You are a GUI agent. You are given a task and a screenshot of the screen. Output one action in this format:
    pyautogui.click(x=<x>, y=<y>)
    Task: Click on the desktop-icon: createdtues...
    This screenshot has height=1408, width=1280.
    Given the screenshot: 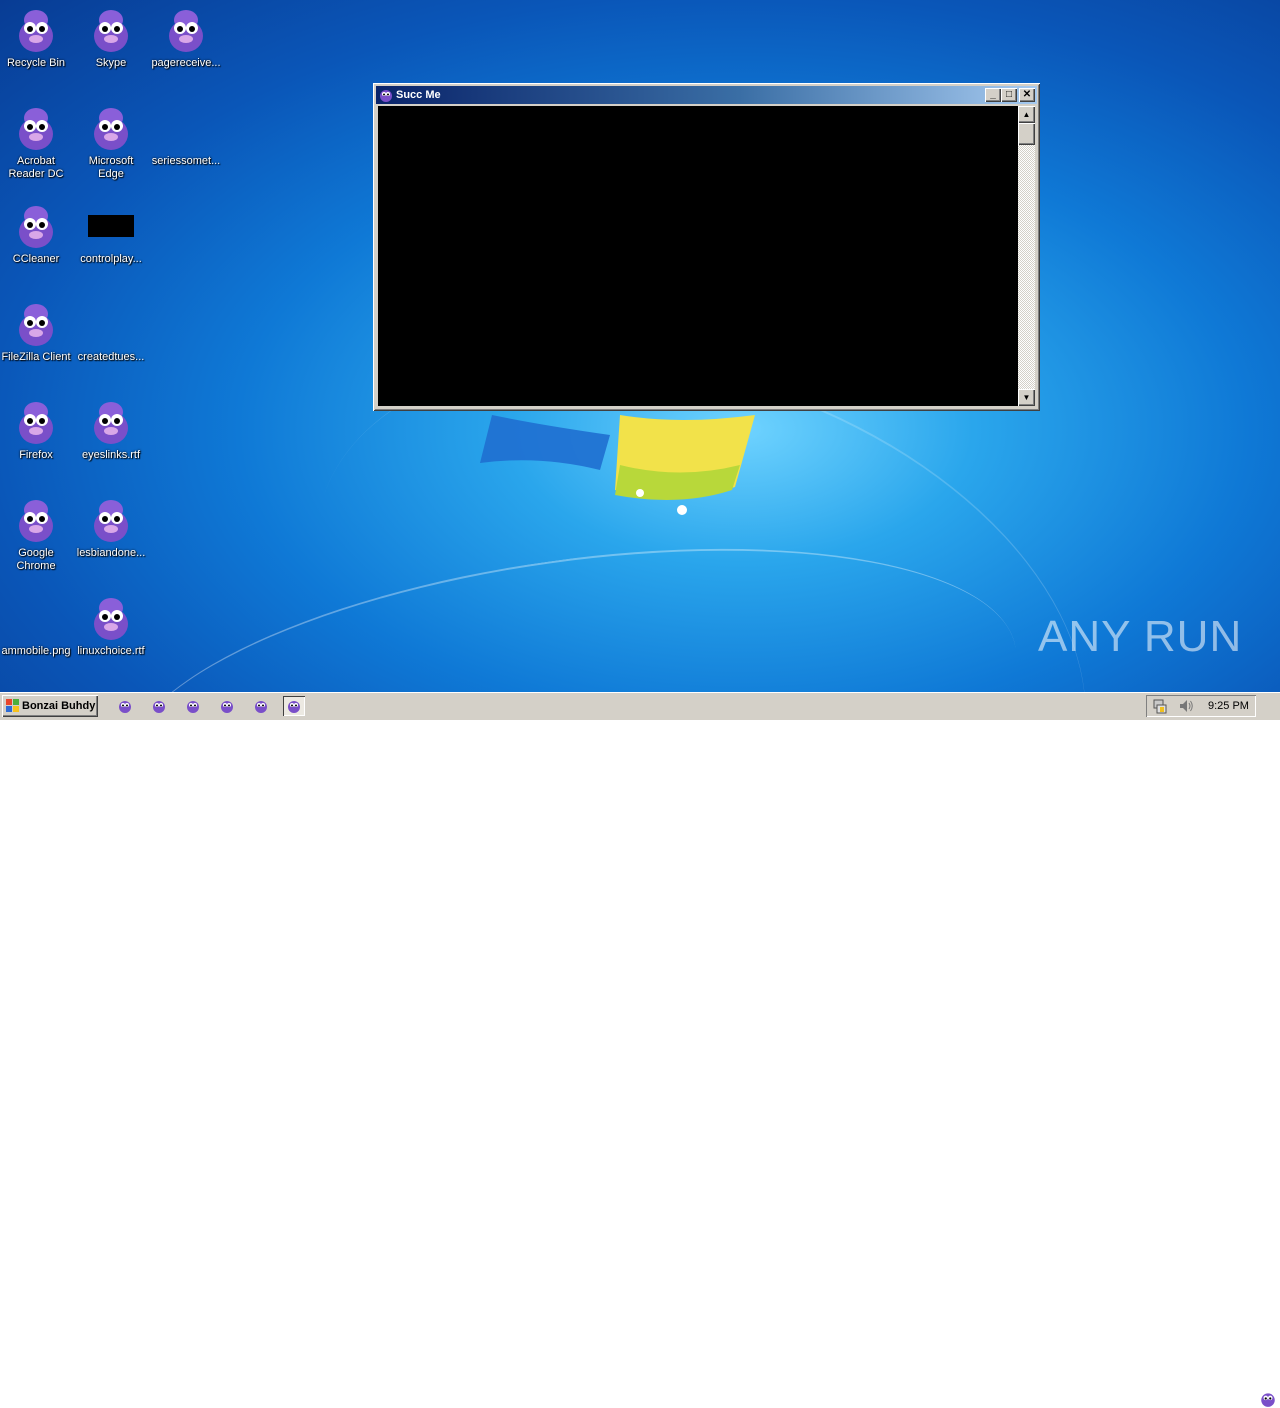 What is the action you would take?
    pyautogui.click(x=111, y=332)
    